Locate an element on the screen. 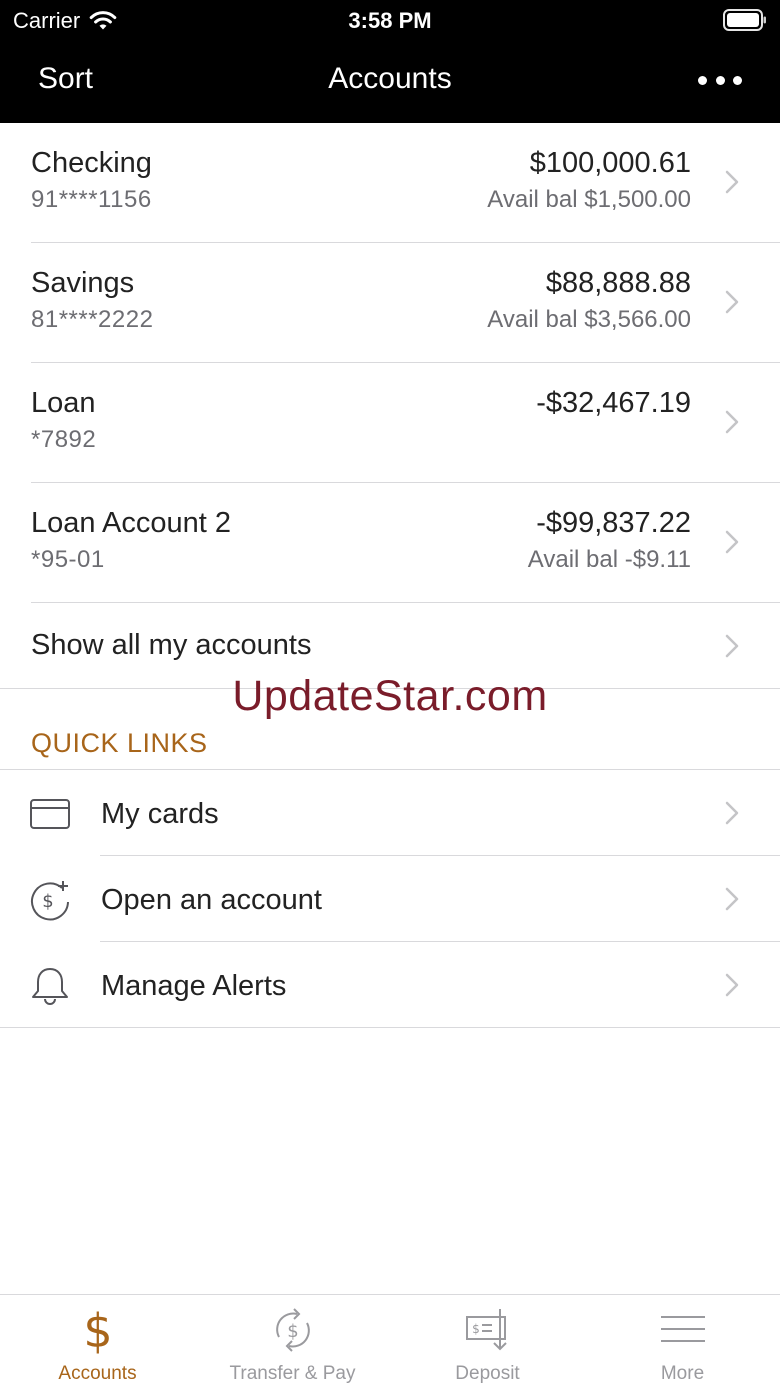 The height and width of the screenshot is (1387, 780). quick-links-header: QUICK LINKS is located at coordinates (119, 743).